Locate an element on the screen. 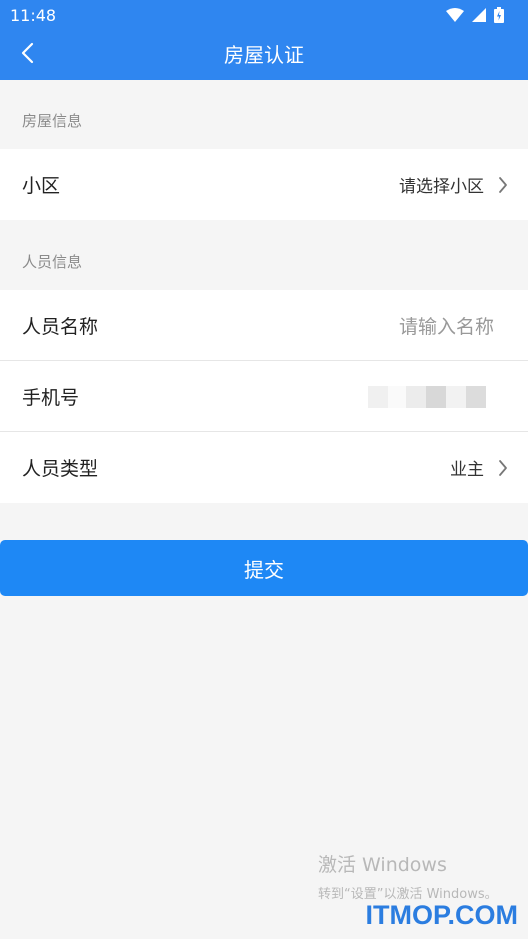 Image resolution: width=528 pixels, height=939 pixels. phone-row: 手机号 is located at coordinates (264, 396).